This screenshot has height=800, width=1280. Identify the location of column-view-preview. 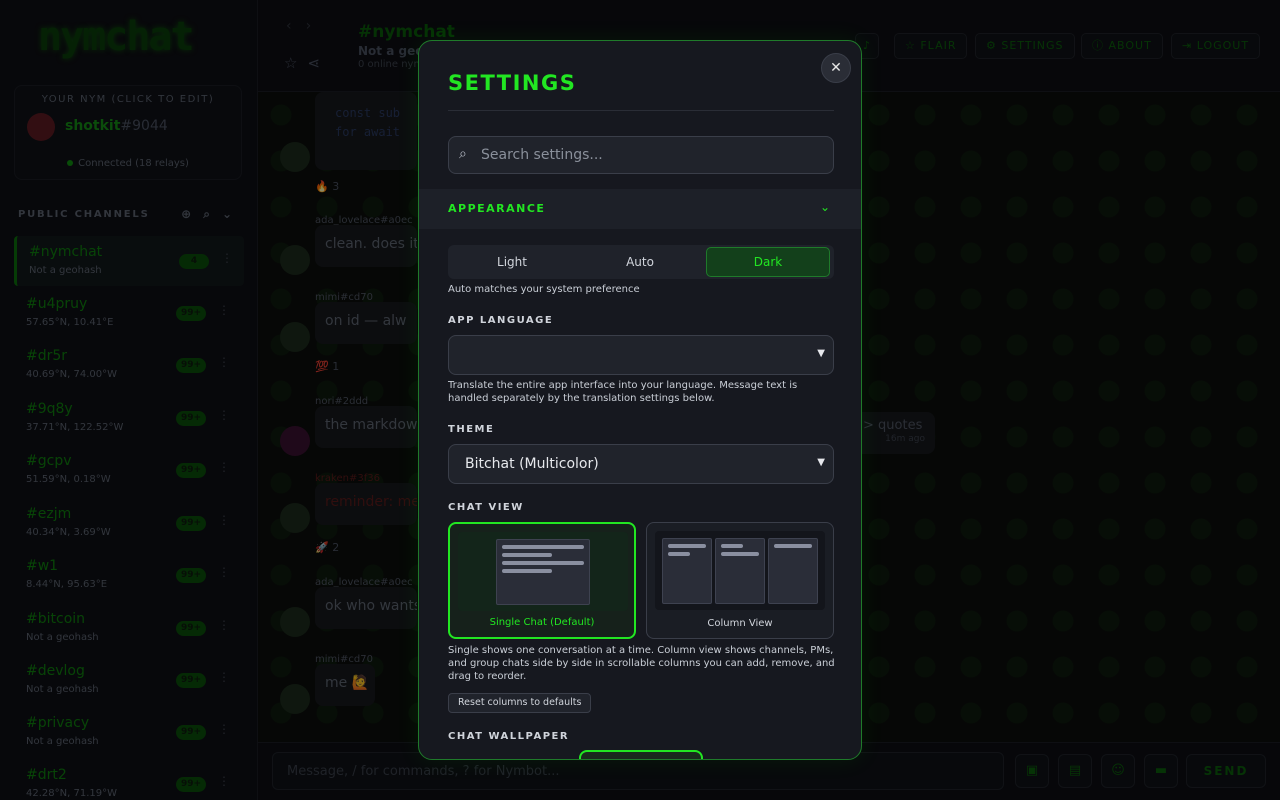
(740, 570).